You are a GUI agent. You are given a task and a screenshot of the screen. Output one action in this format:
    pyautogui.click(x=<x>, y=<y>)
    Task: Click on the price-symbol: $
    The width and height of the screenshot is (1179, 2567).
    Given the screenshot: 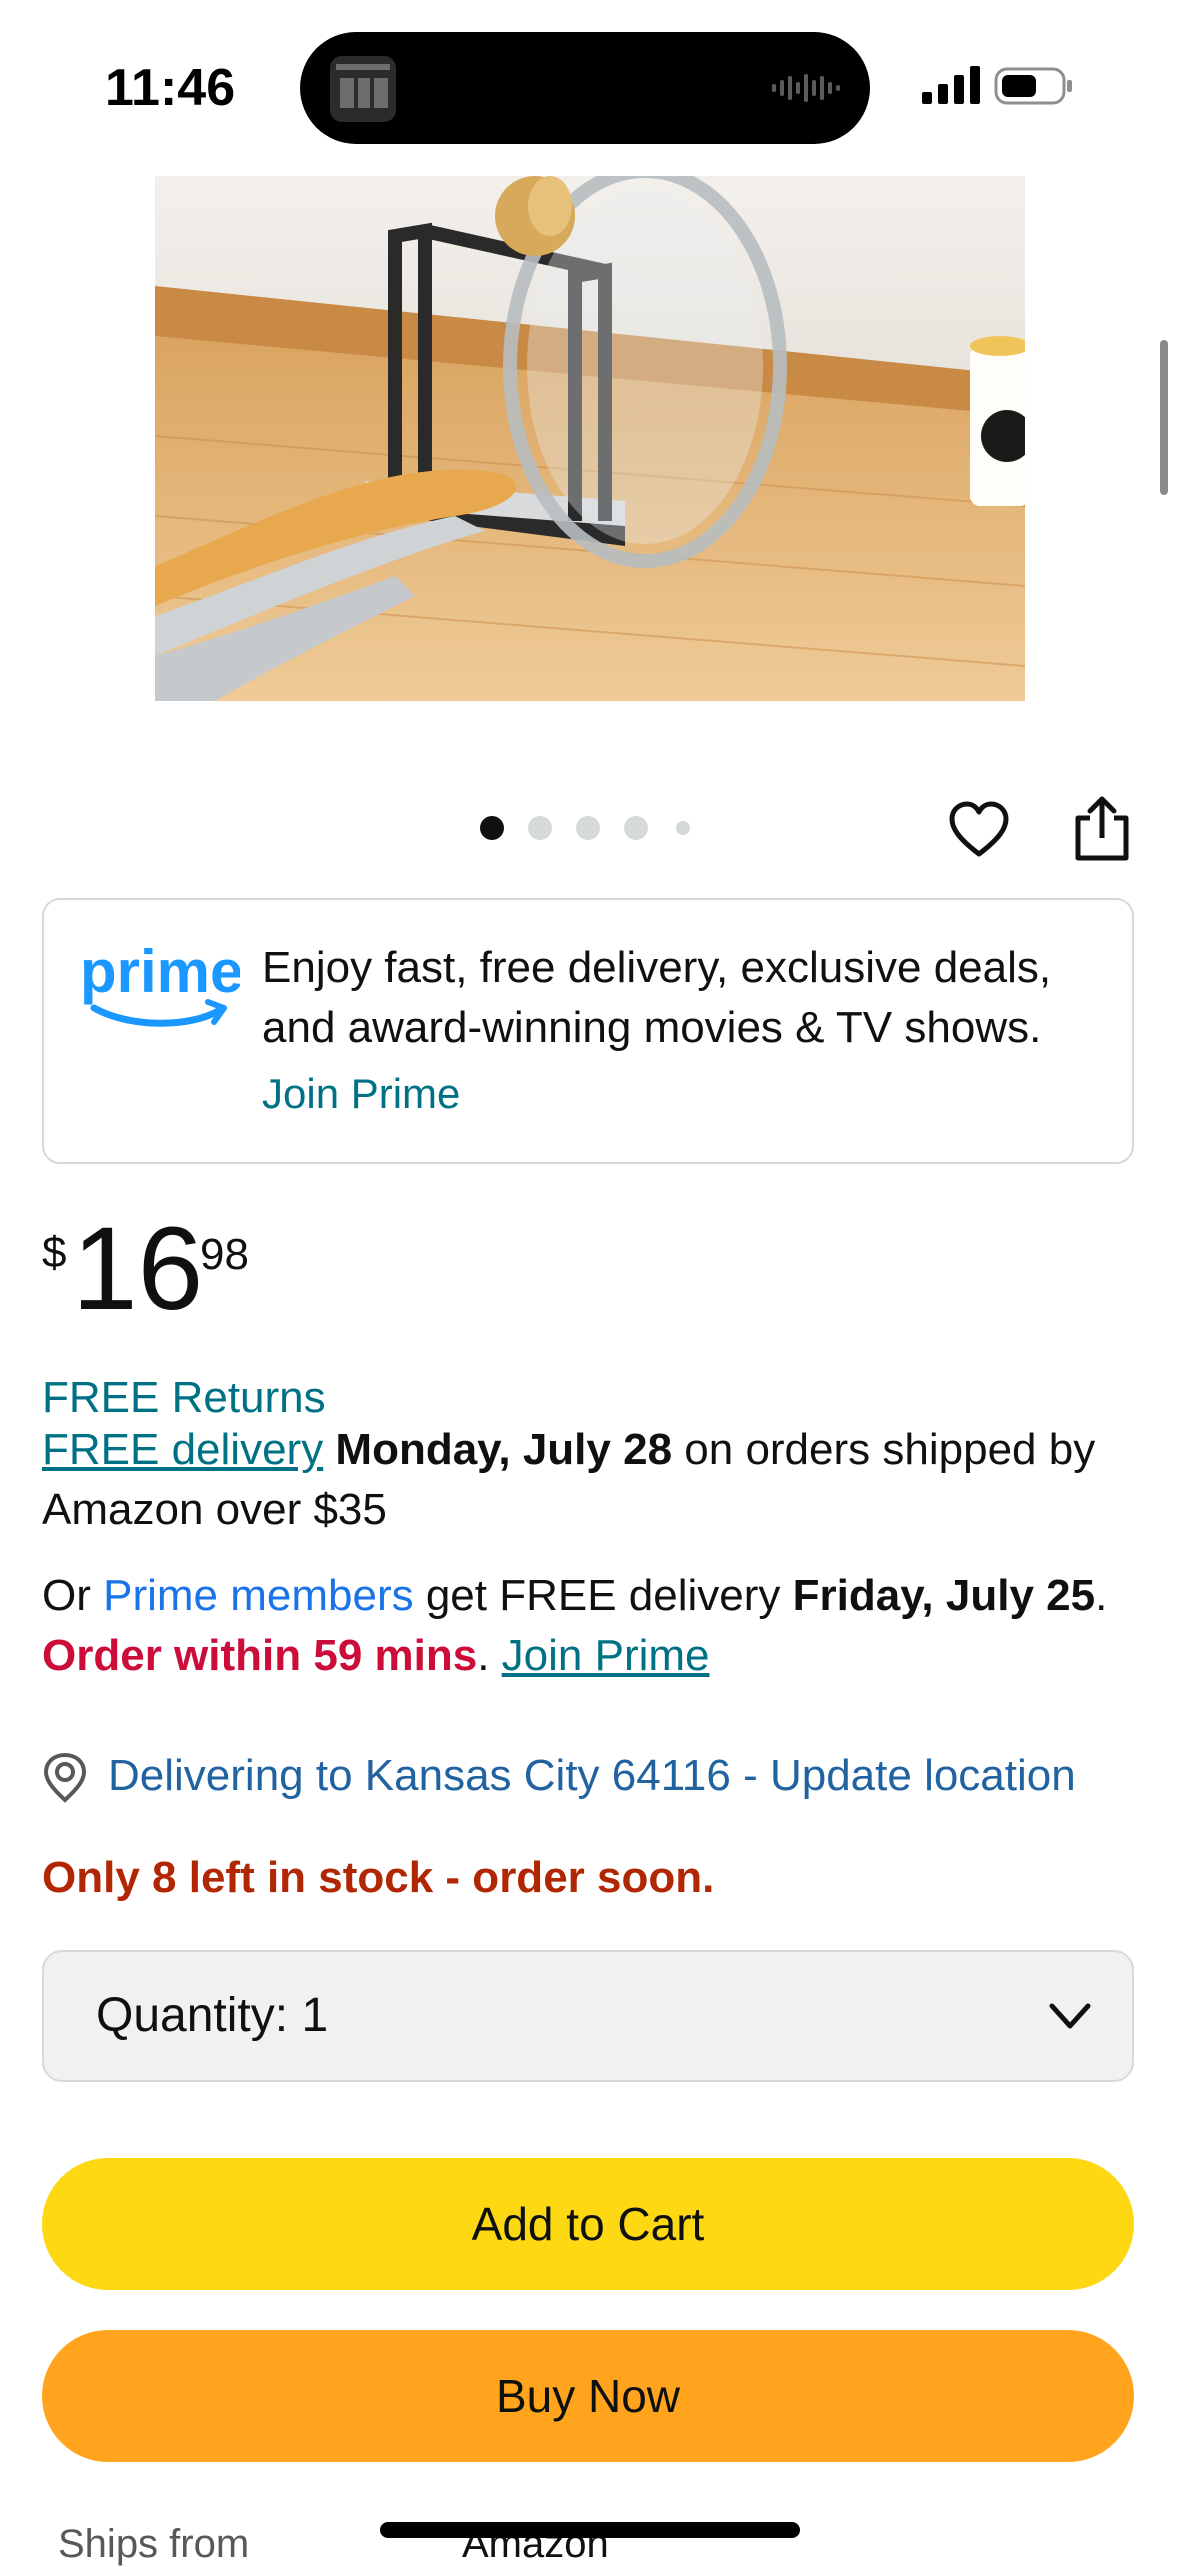 What is the action you would take?
    pyautogui.click(x=54, y=1252)
    